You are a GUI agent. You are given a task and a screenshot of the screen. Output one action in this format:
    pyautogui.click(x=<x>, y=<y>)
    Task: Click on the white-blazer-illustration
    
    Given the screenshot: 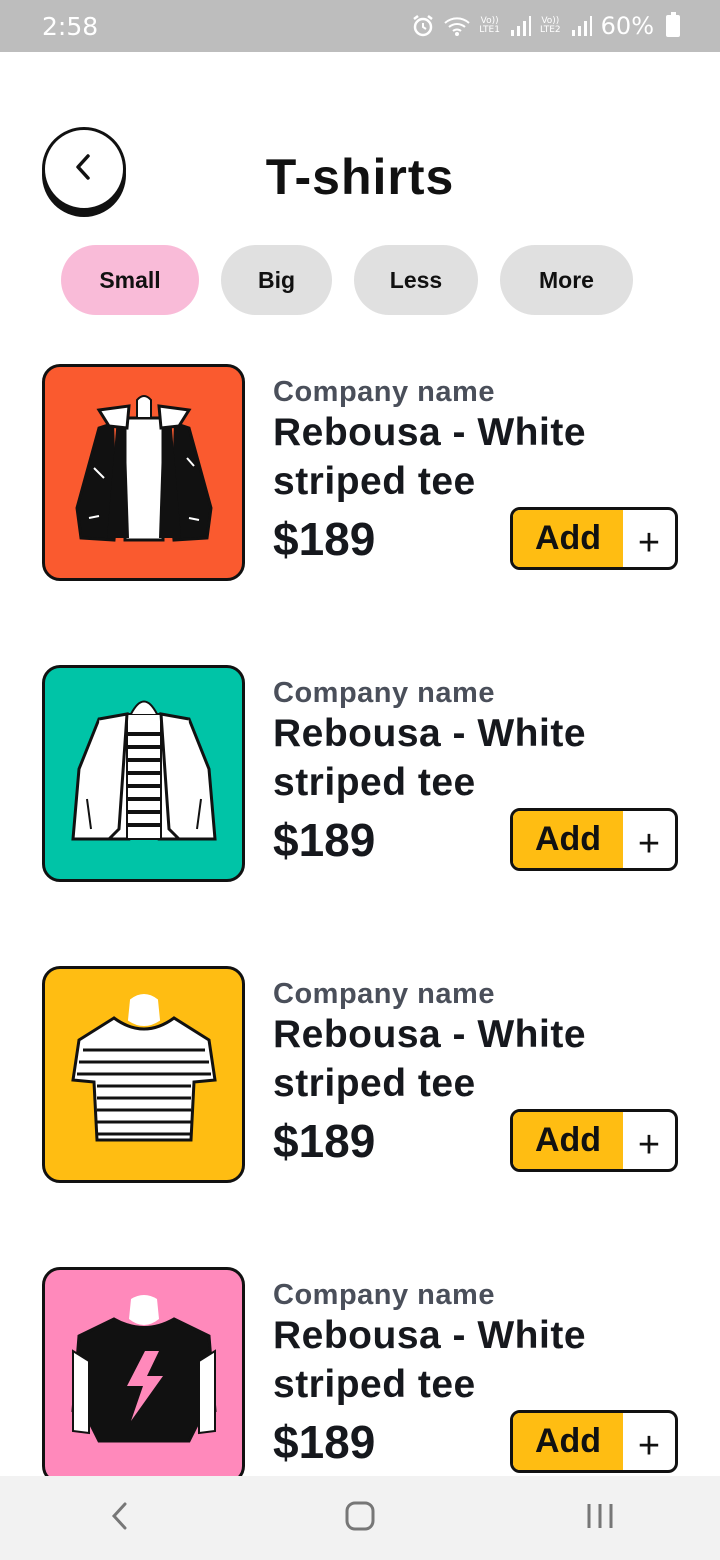 What is the action you would take?
    pyautogui.click(x=143, y=770)
    